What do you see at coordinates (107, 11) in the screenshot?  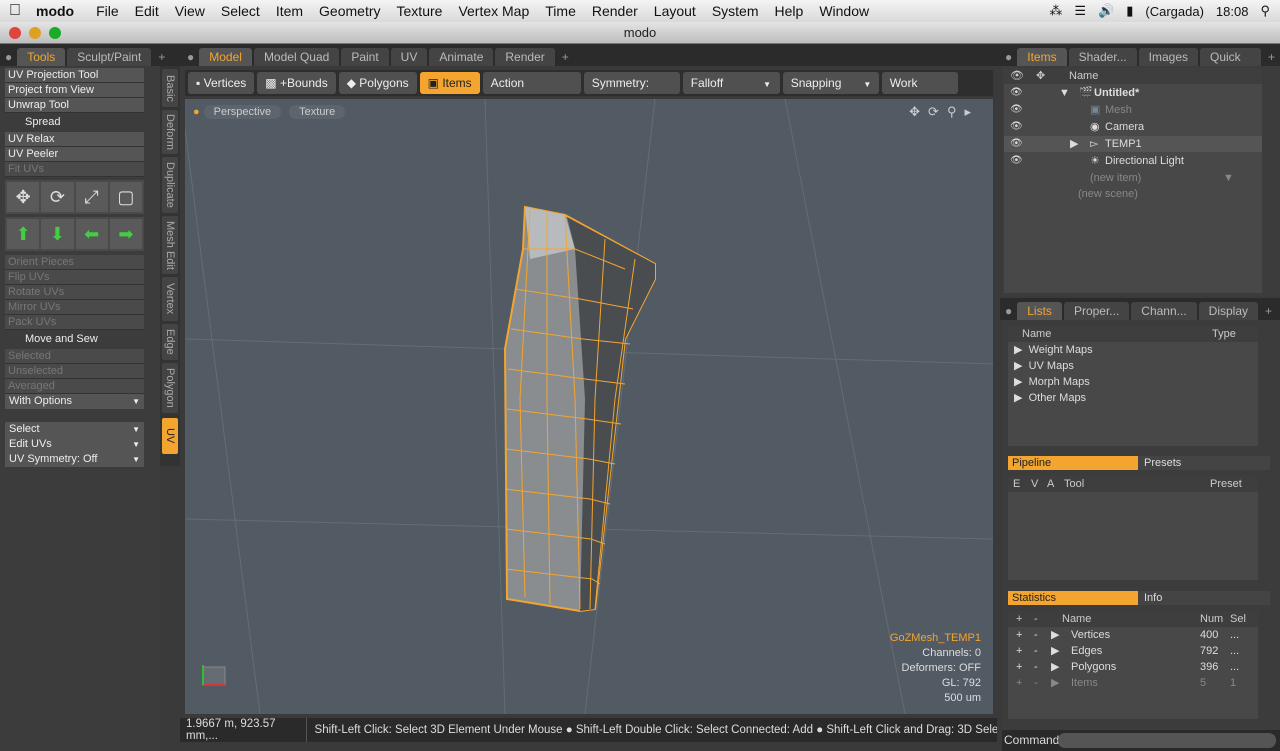 I see `menu-file: File` at bounding box center [107, 11].